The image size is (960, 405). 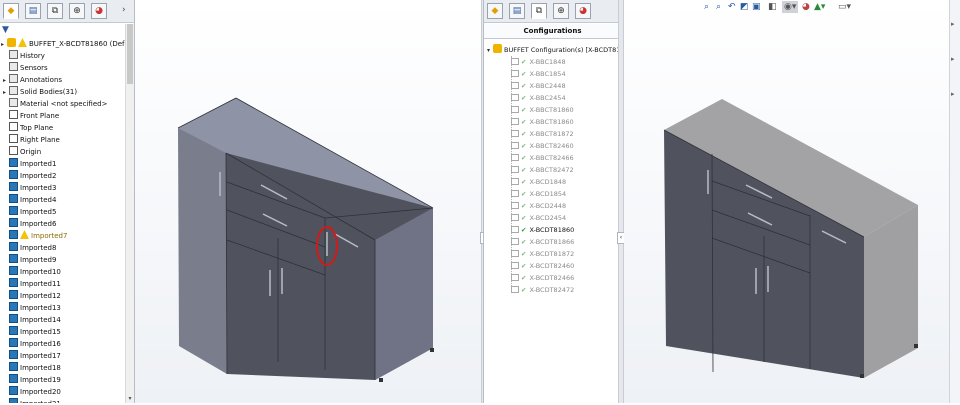 I want to click on tree-item: Imported9, so click(x=29, y=260).